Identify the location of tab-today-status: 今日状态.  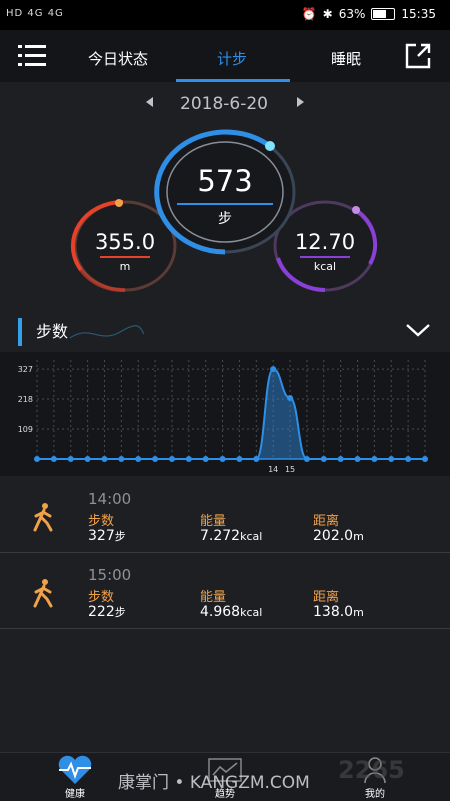
(118, 58).